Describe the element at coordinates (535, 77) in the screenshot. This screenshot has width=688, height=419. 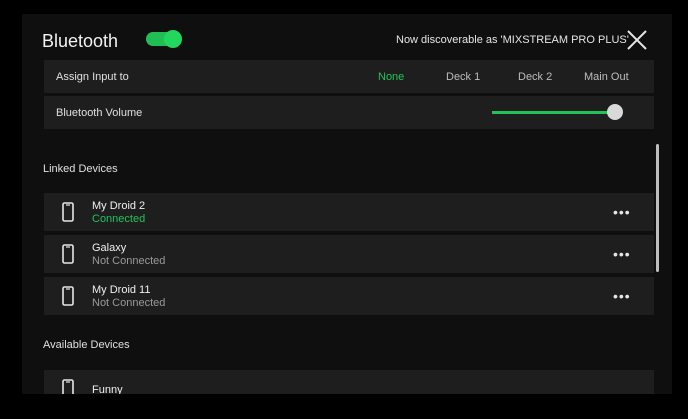
I see `option-deck-2: Deck 2` at that location.